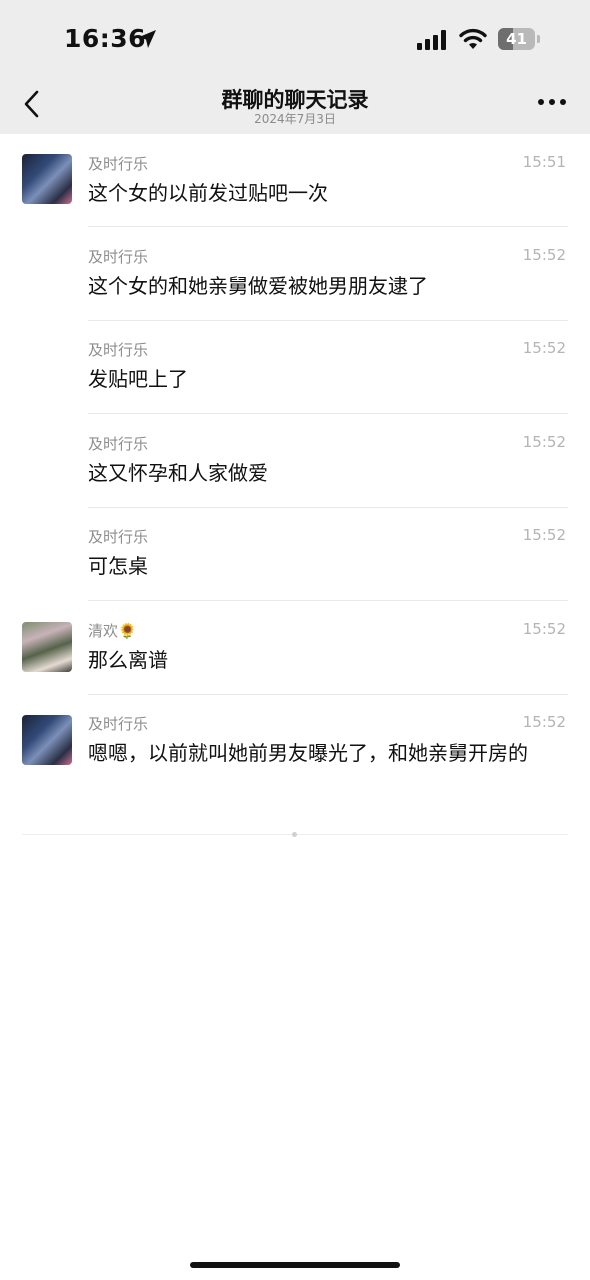 The image size is (590, 1280). I want to click on chat-message: 清欢🌻 15:52 那么离谱, so click(295, 648).